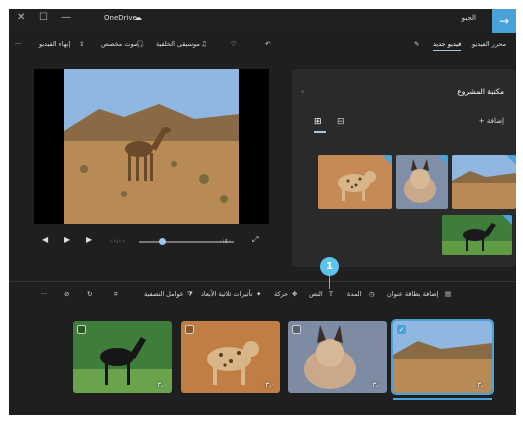  What do you see at coordinates (413, 294) in the screenshot?
I see `add-title-card-button: إضافة بطاقة عنوان` at bounding box center [413, 294].